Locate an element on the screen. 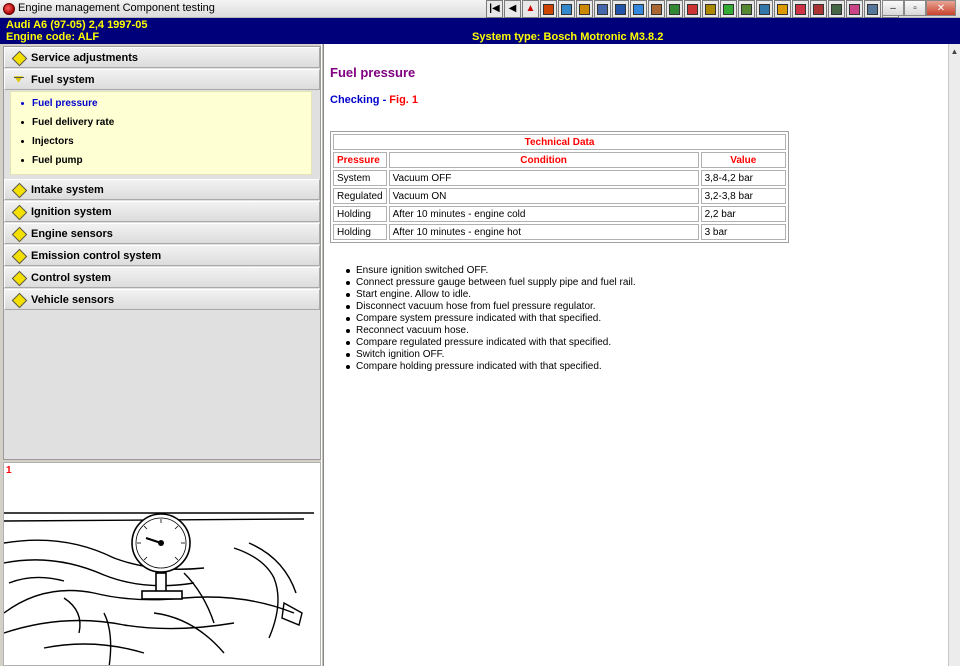 The height and width of the screenshot is (666, 960). vertical-scrollbar: ▲ is located at coordinates (954, 355).